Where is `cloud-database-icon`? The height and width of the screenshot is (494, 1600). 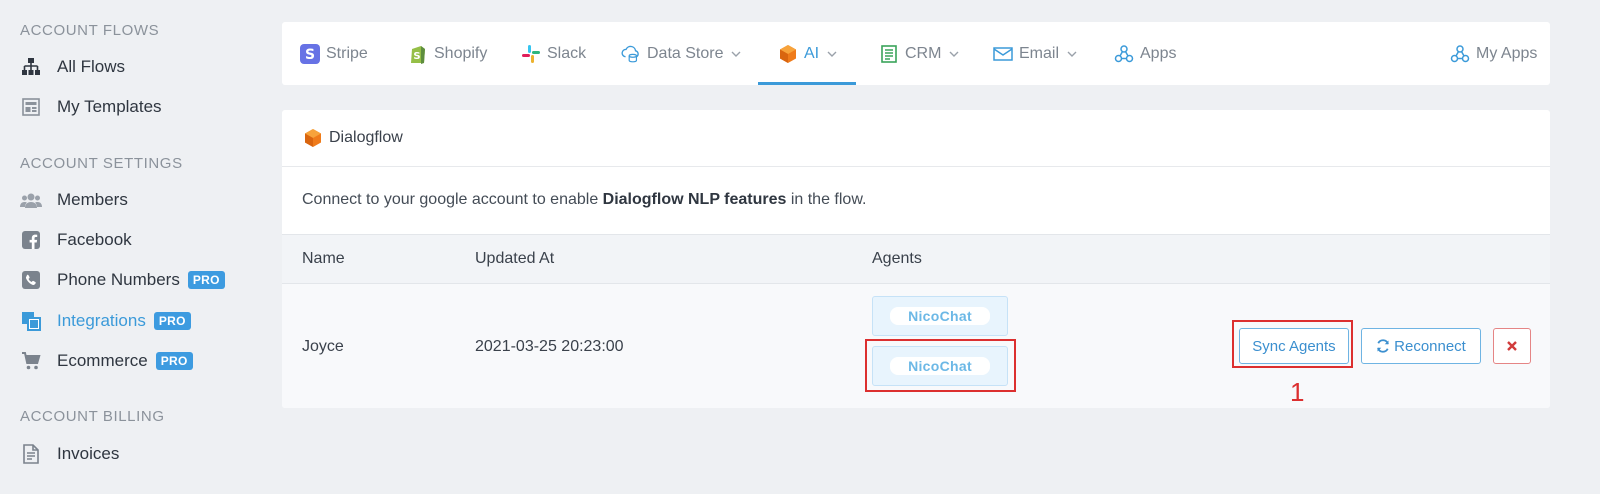 cloud-database-icon is located at coordinates (631, 54).